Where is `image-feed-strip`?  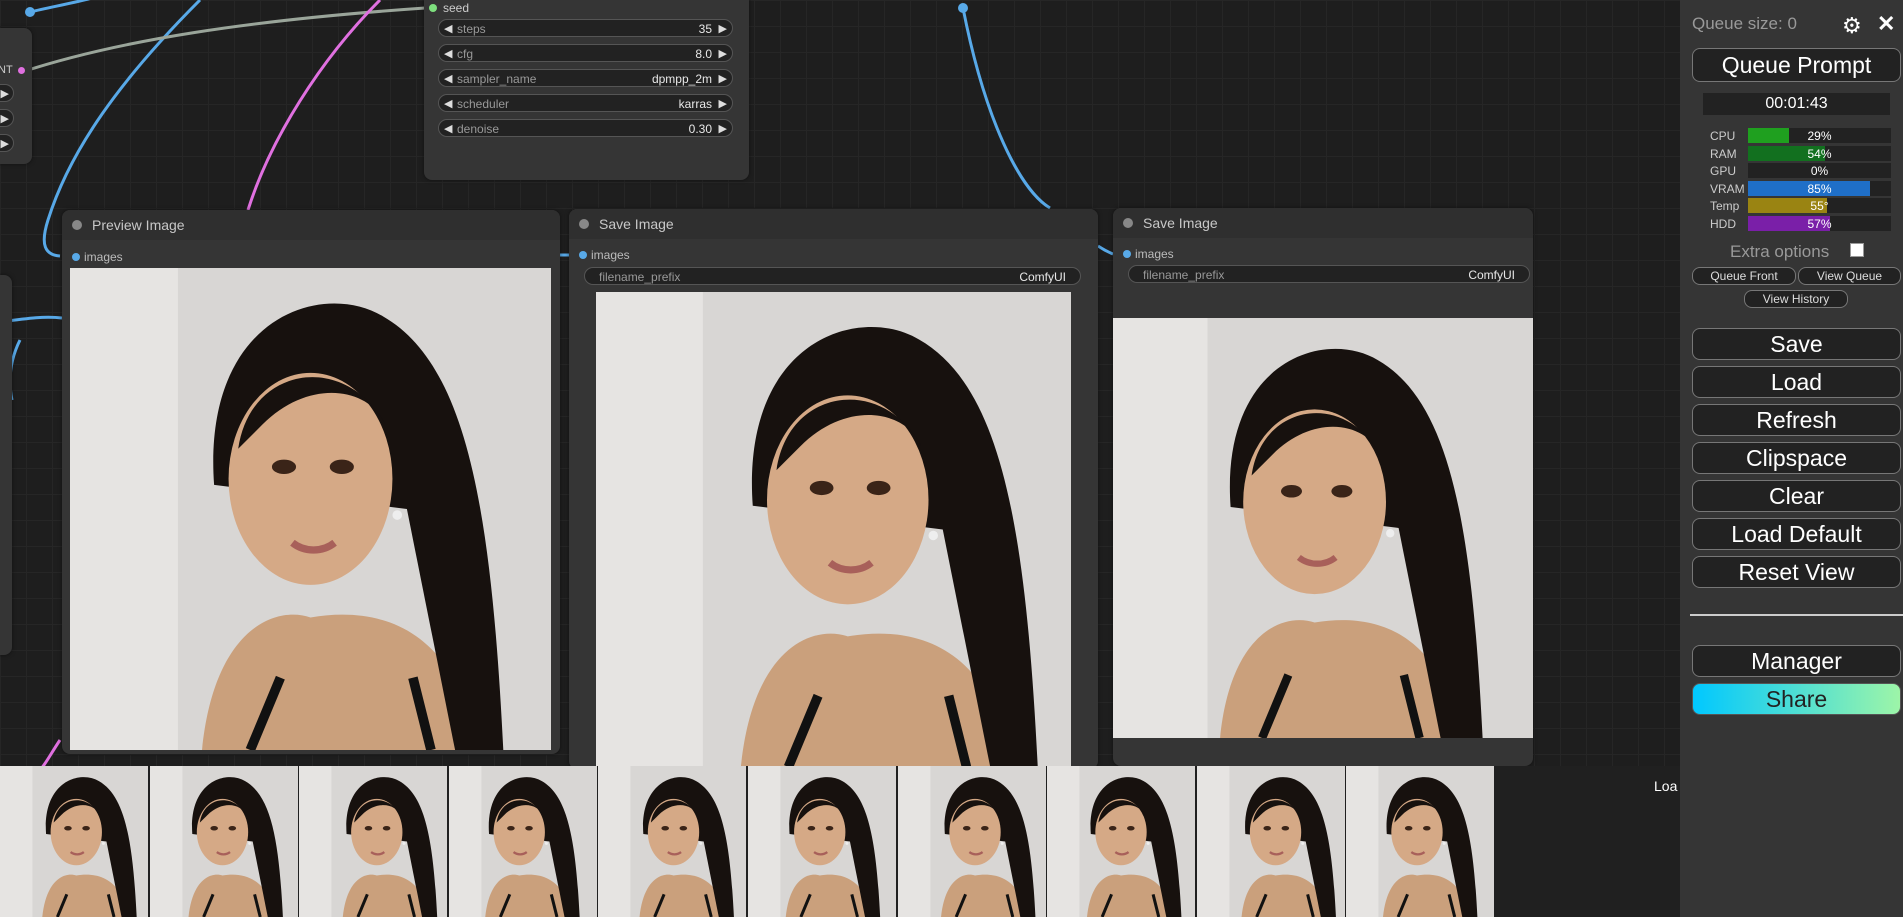
image-feed-strip is located at coordinates (840, 841).